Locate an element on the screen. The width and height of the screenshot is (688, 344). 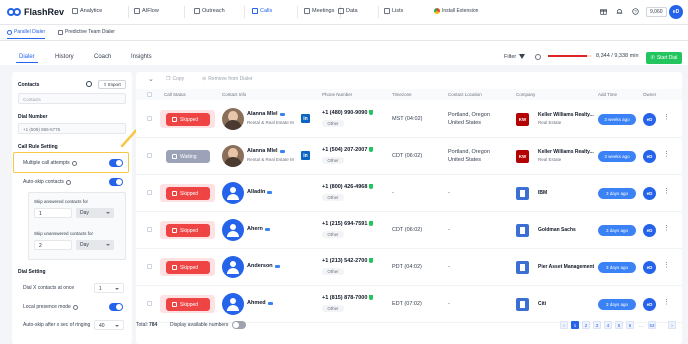
skip-answered-unit-select: Day is located at coordinates (95, 213).